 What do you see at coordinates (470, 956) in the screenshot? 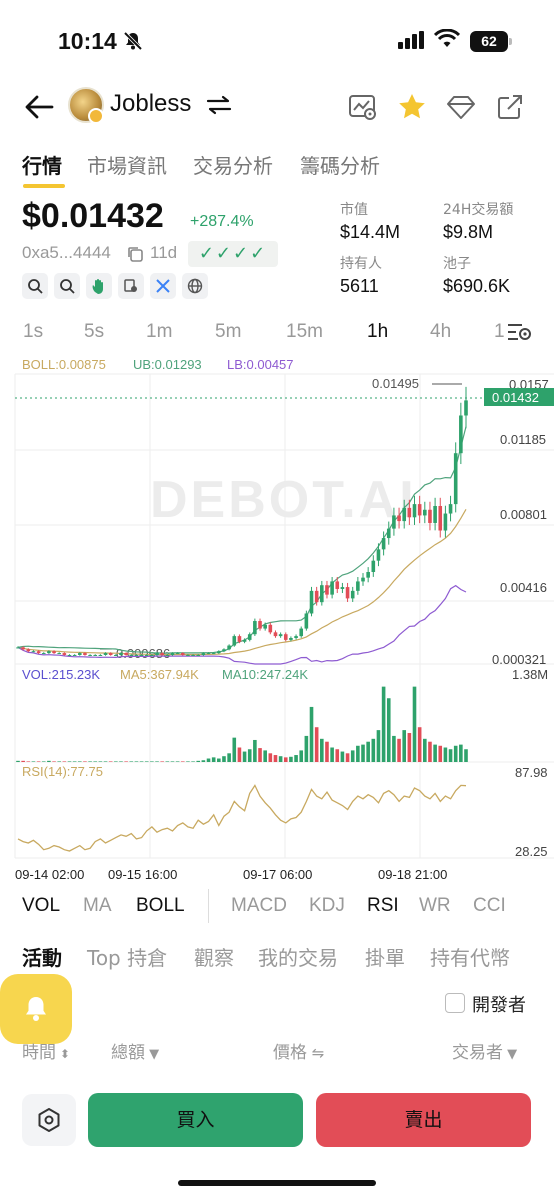
I see `tab-holdings: 持有代幣` at bounding box center [470, 956].